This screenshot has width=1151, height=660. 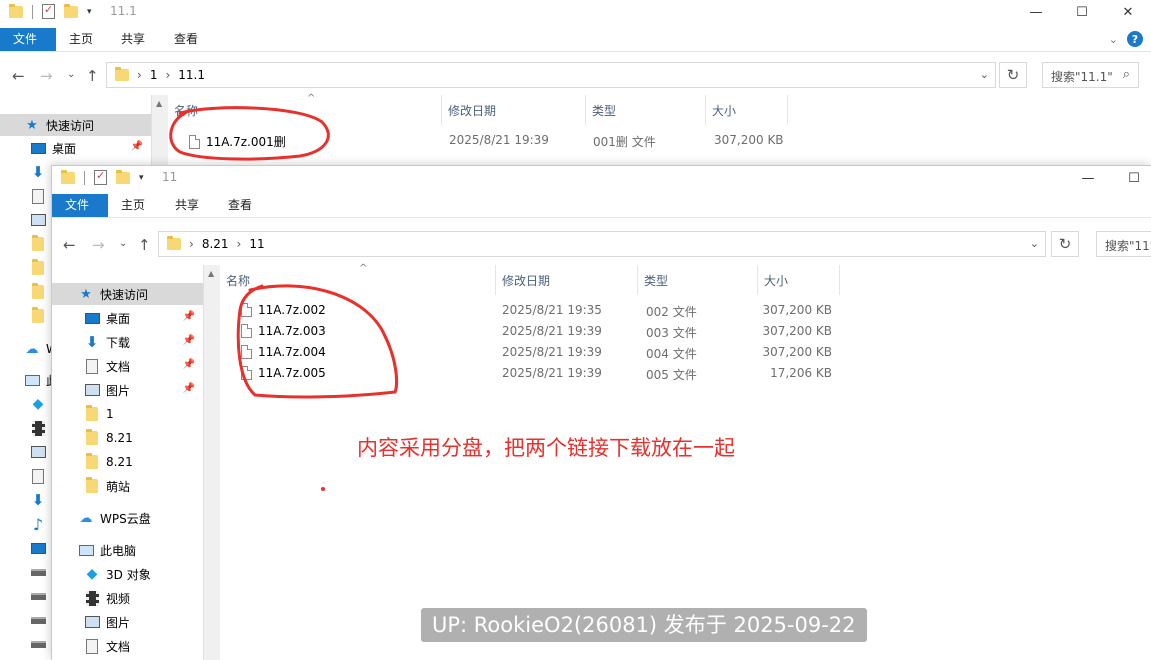 I want to click on address-bar: › 8.21 › 11 ⌄, so click(x=602, y=244).